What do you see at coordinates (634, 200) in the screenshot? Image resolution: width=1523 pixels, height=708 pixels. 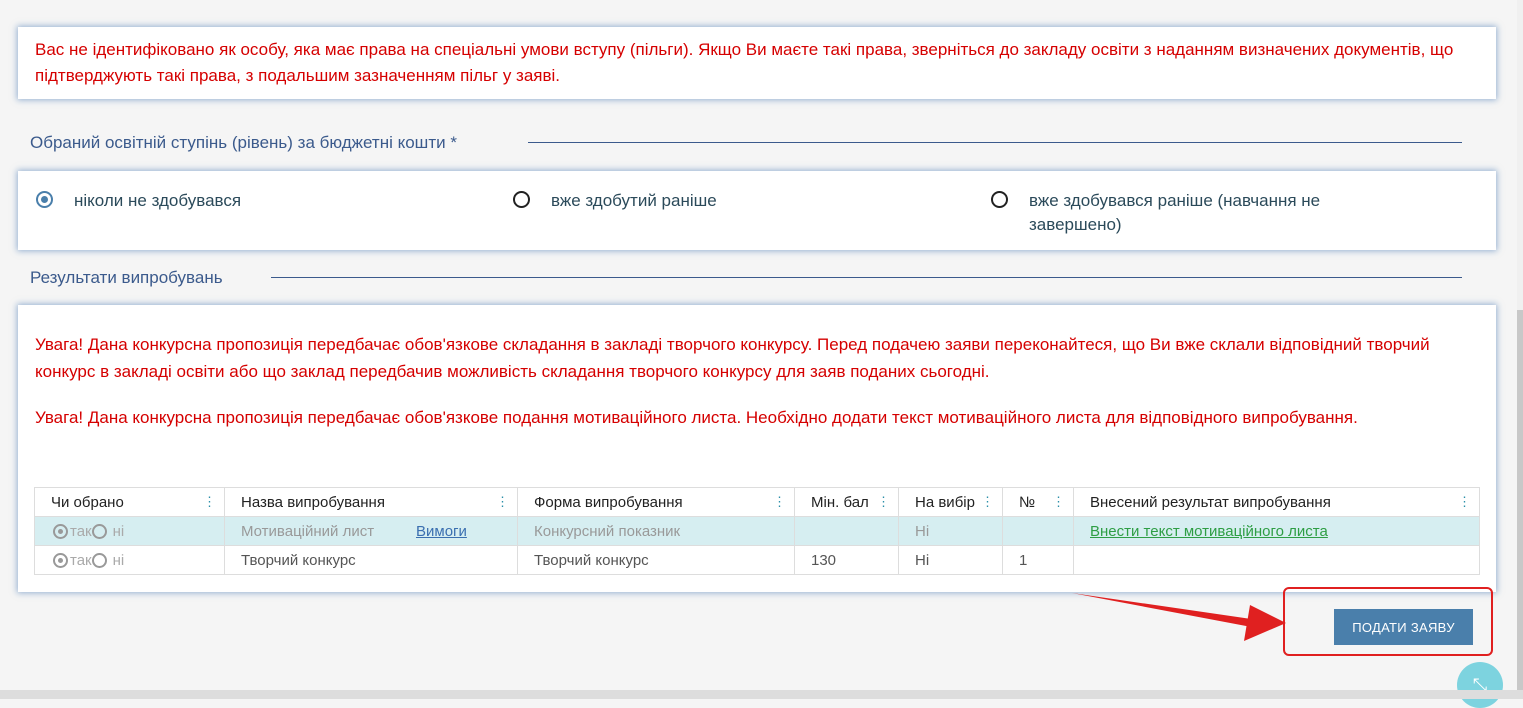 I see `degree-option-label: вже здобутий раніше` at bounding box center [634, 200].